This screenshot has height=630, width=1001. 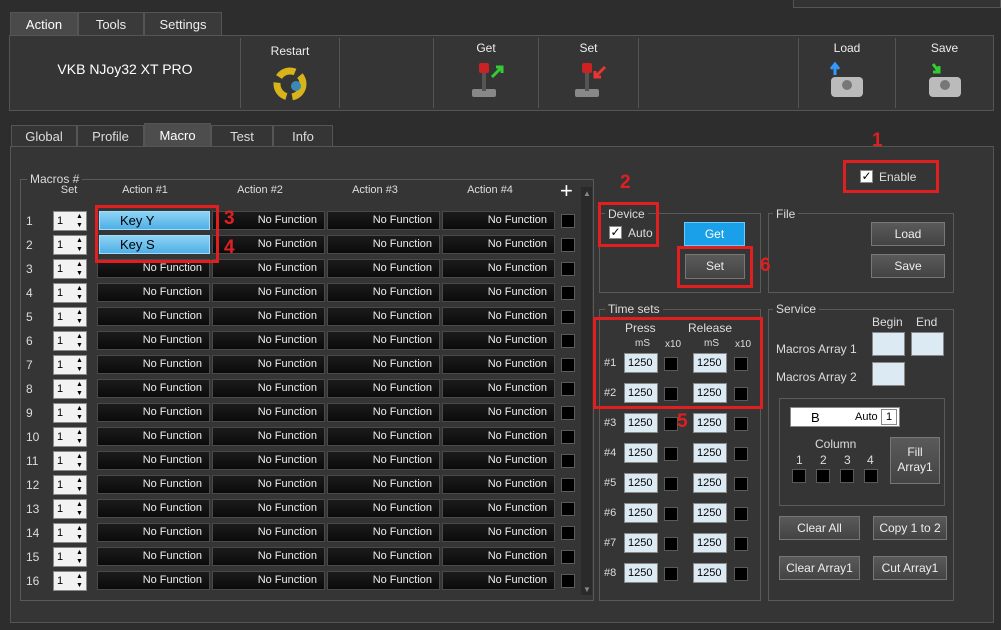 I want to click on macros-scrollbar, so click(x=586, y=391).